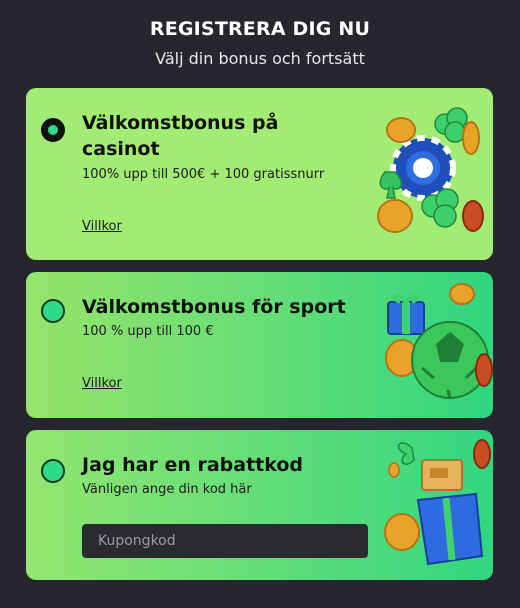 The height and width of the screenshot is (608, 520). Describe the element at coordinates (180, 136) in the screenshot. I see `option-title: Välkomstbonus på casinot` at that location.